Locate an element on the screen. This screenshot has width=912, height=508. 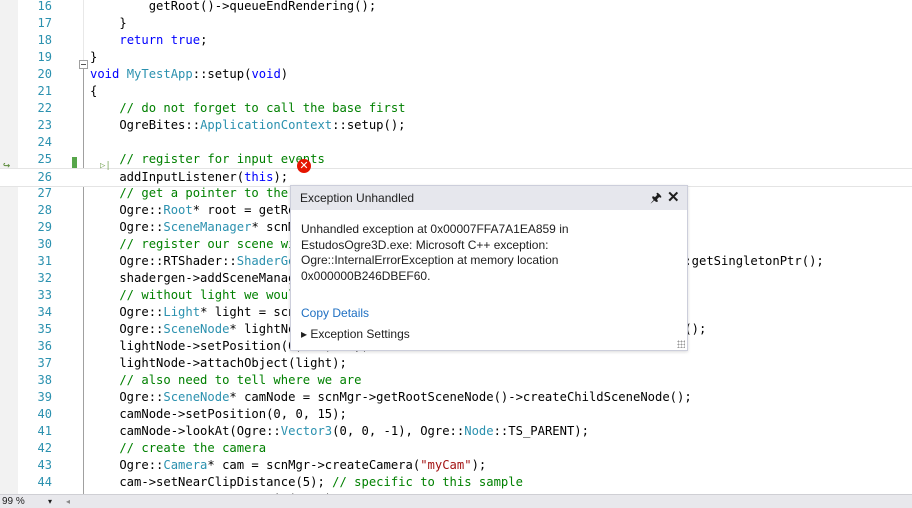
code-text: // also need to tell where we are is located at coordinates (226, 380).